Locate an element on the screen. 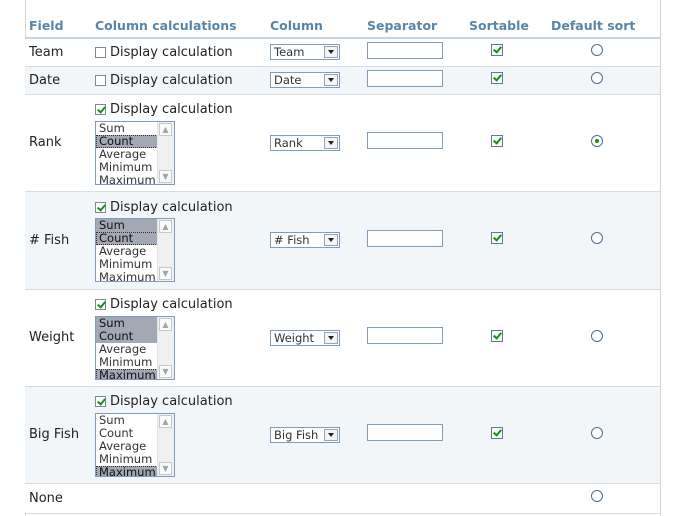 The height and width of the screenshot is (516, 676). default-sort-radio-weight is located at coordinates (596, 335).